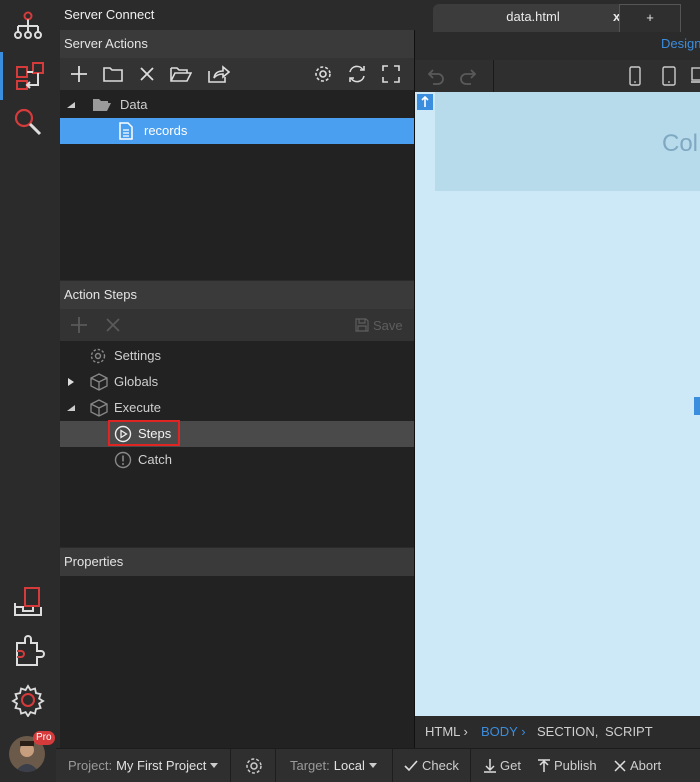 The height and width of the screenshot is (782, 700). I want to click on tree-item-data: Data, so click(237, 105).